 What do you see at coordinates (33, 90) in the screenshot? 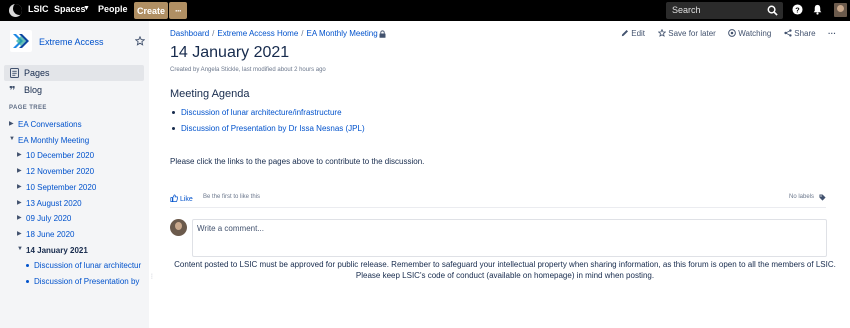
I see `sidebar-item-label: Blog` at bounding box center [33, 90].